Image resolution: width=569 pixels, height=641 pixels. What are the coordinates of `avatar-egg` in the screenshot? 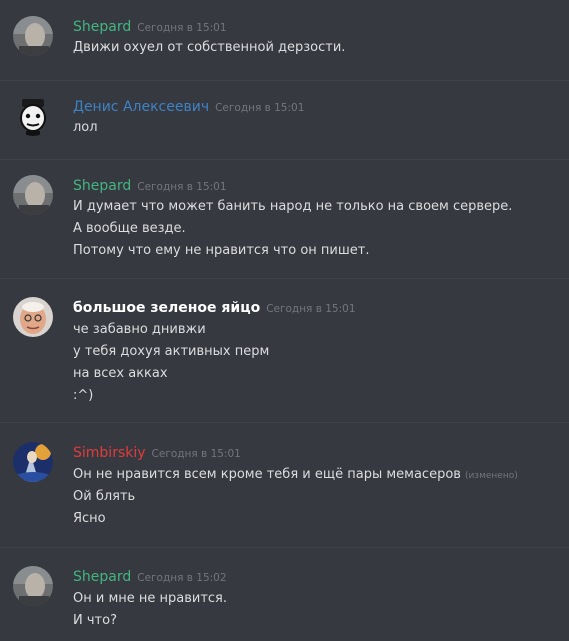 It's located at (33, 317).